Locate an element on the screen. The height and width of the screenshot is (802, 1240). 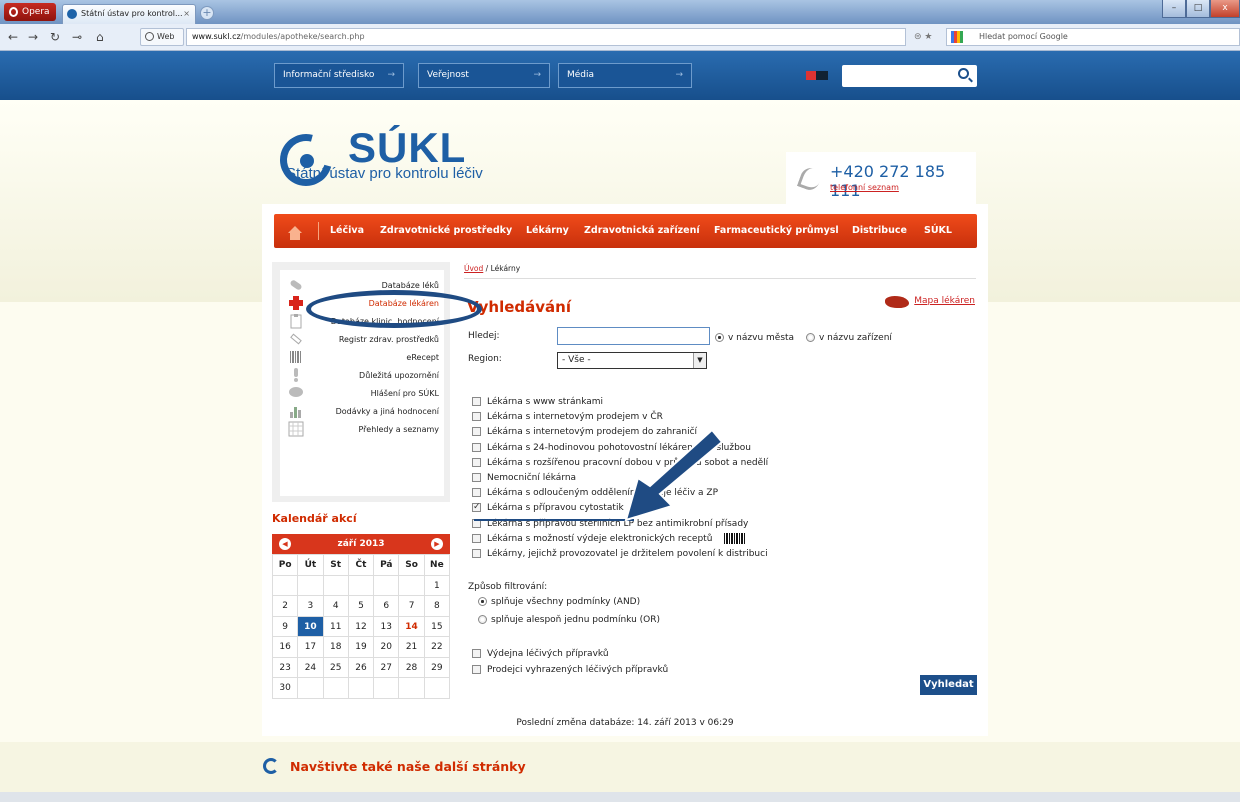
calendar-day: 20 is located at coordinates (387, 647).